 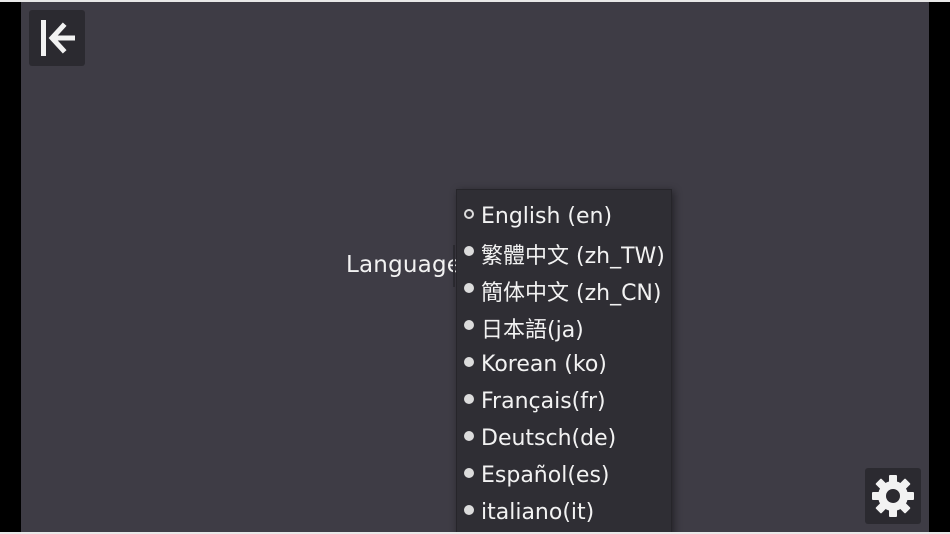 I want to click on language-label: Language, so click(x=404, y=265).